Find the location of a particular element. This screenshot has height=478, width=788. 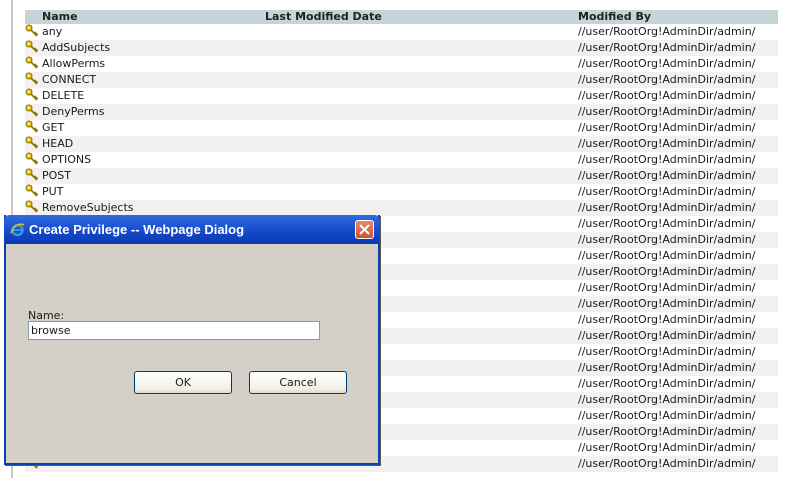

privilege-name-cell: HEAD is located at coordinates (145, 144).